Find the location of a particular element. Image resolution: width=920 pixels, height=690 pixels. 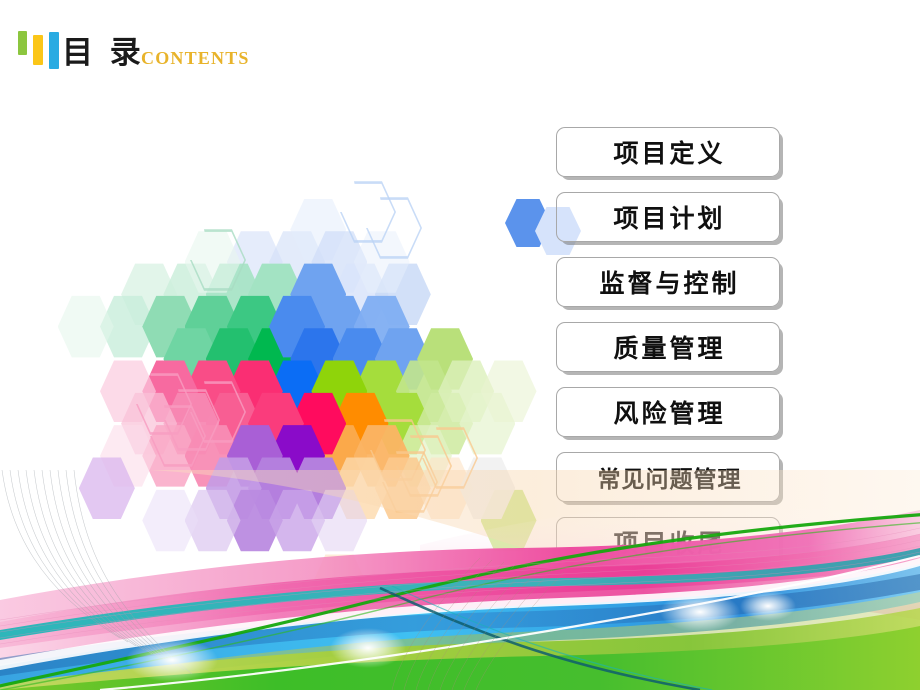

header-accent-bar-cyan is located at coordinates (54, 50).